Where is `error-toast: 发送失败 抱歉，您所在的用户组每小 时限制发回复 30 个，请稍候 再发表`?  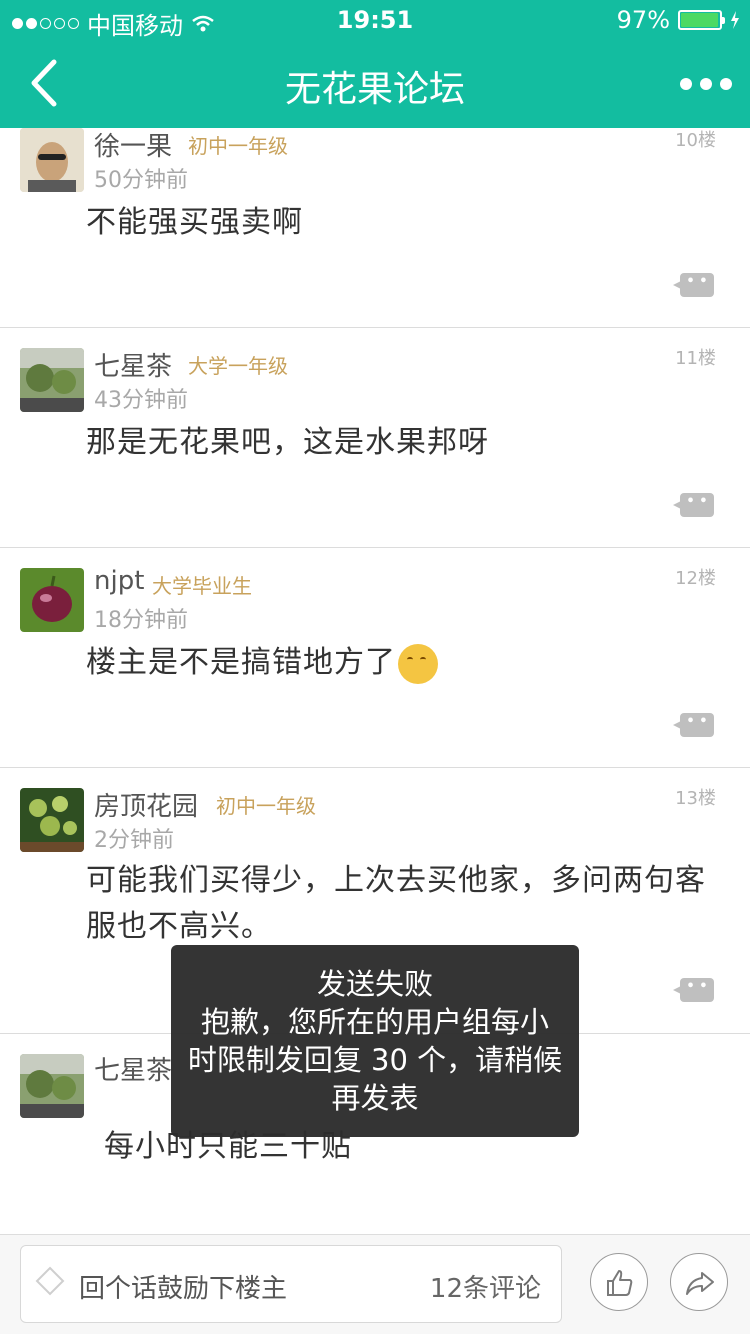
error-toast: 发送失败 抱歉，您所在的用户组每小 时限制发回复 30 个，请稍候 再发表 is located at coordinates (375, 1041).